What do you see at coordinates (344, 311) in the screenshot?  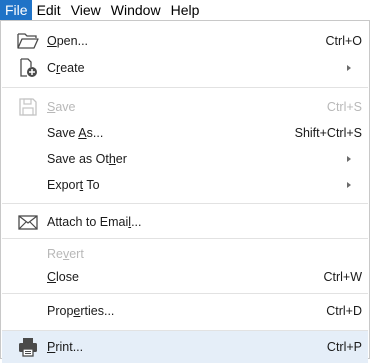 I see `shortcut-text: Ctrl+D` at bounding box center [344, 311].